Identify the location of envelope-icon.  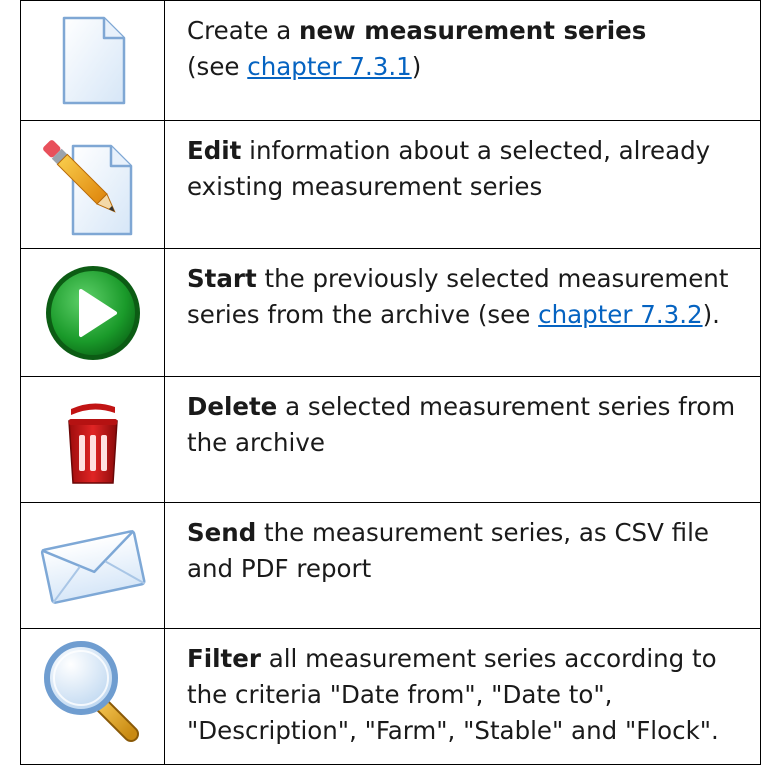
(92, 566).